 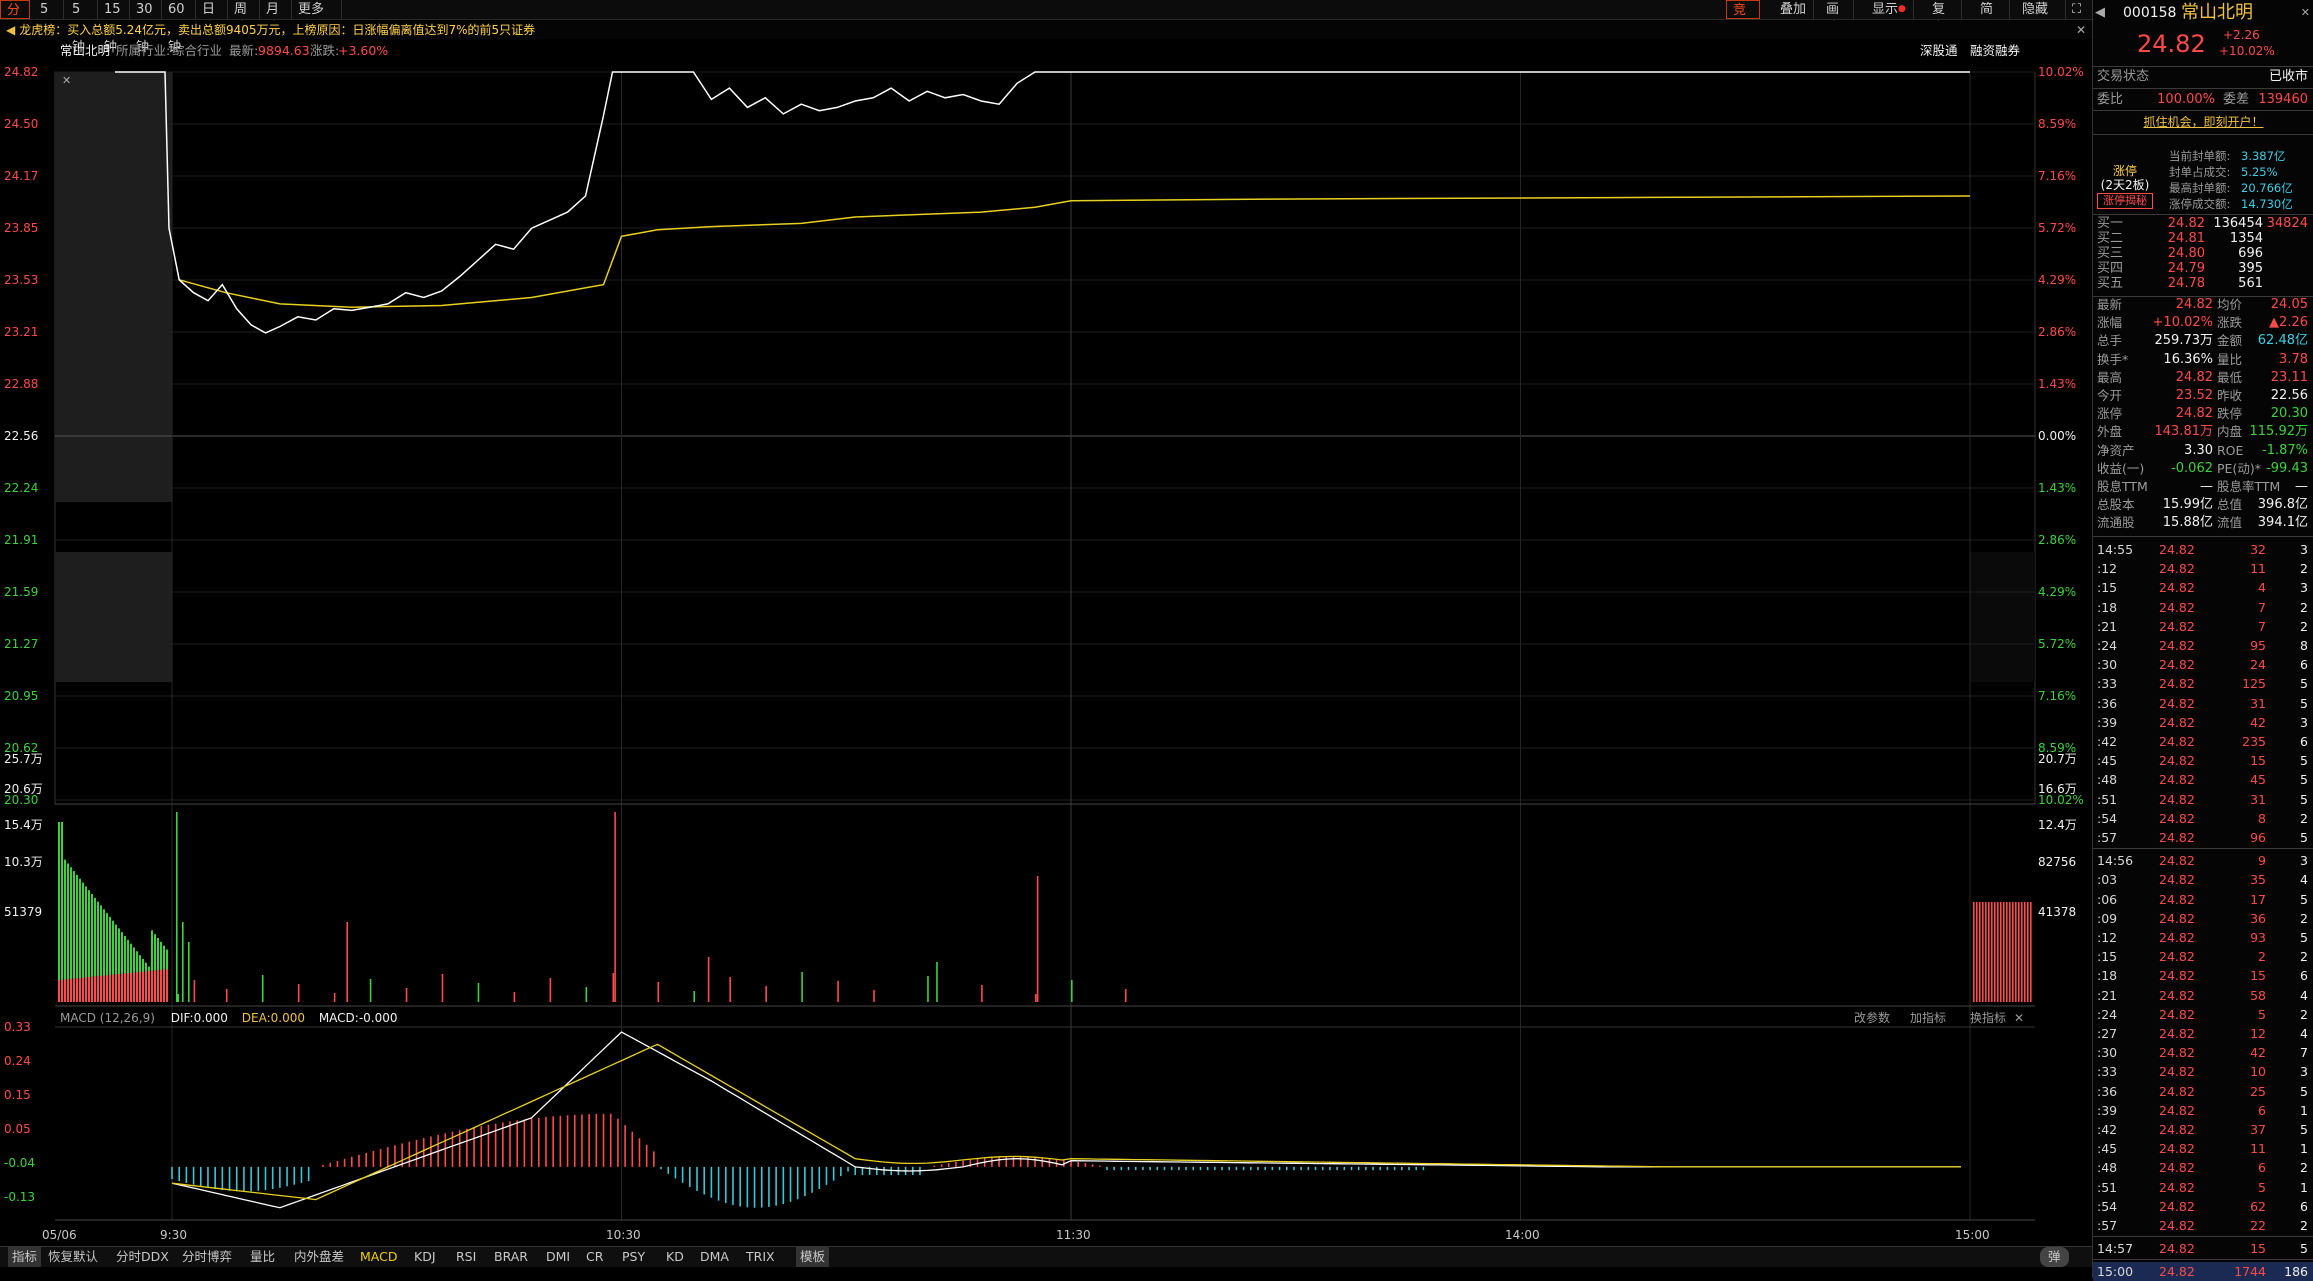 I want to click on promo-link: 抓住机会，即刻开户！, so click(x=2203, y=122).